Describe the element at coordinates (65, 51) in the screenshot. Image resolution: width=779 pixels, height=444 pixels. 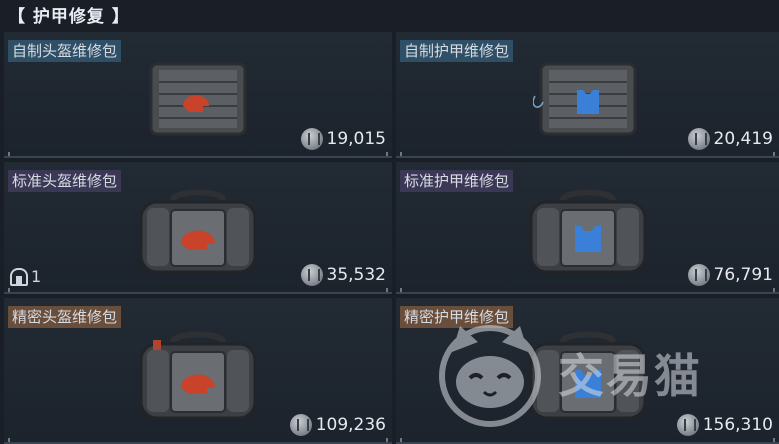
I see `item-name: 自制头盔维修包` at that location.